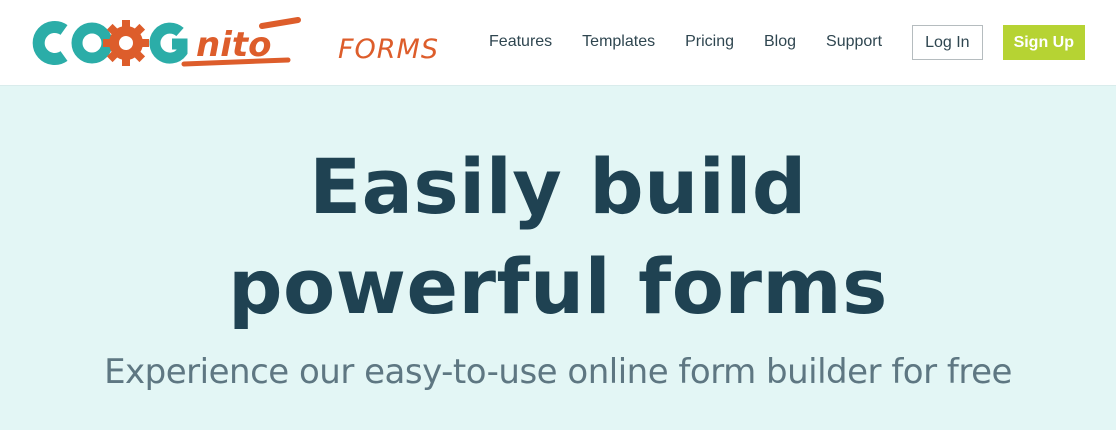 This screenshot has height=430, width=1116. I want to click on hero-title-line-1: Easily build, so click(558, 186).